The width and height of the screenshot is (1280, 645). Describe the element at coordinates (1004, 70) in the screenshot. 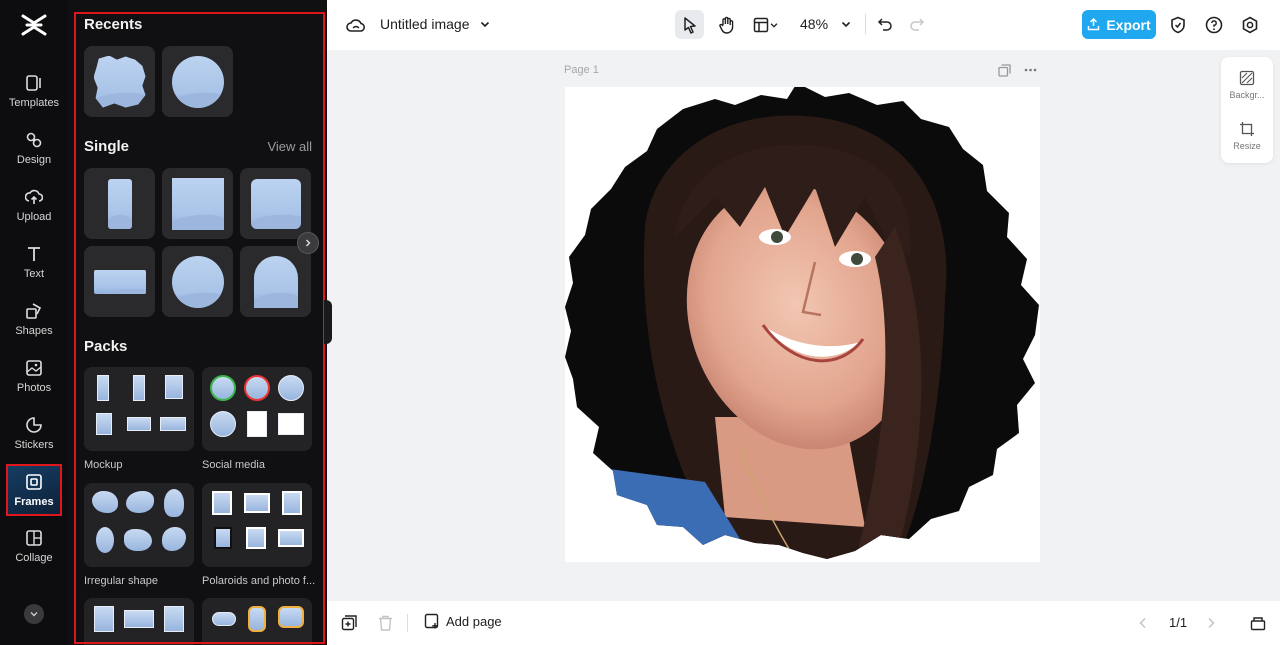

I see `duplicate-page-button` at that location.